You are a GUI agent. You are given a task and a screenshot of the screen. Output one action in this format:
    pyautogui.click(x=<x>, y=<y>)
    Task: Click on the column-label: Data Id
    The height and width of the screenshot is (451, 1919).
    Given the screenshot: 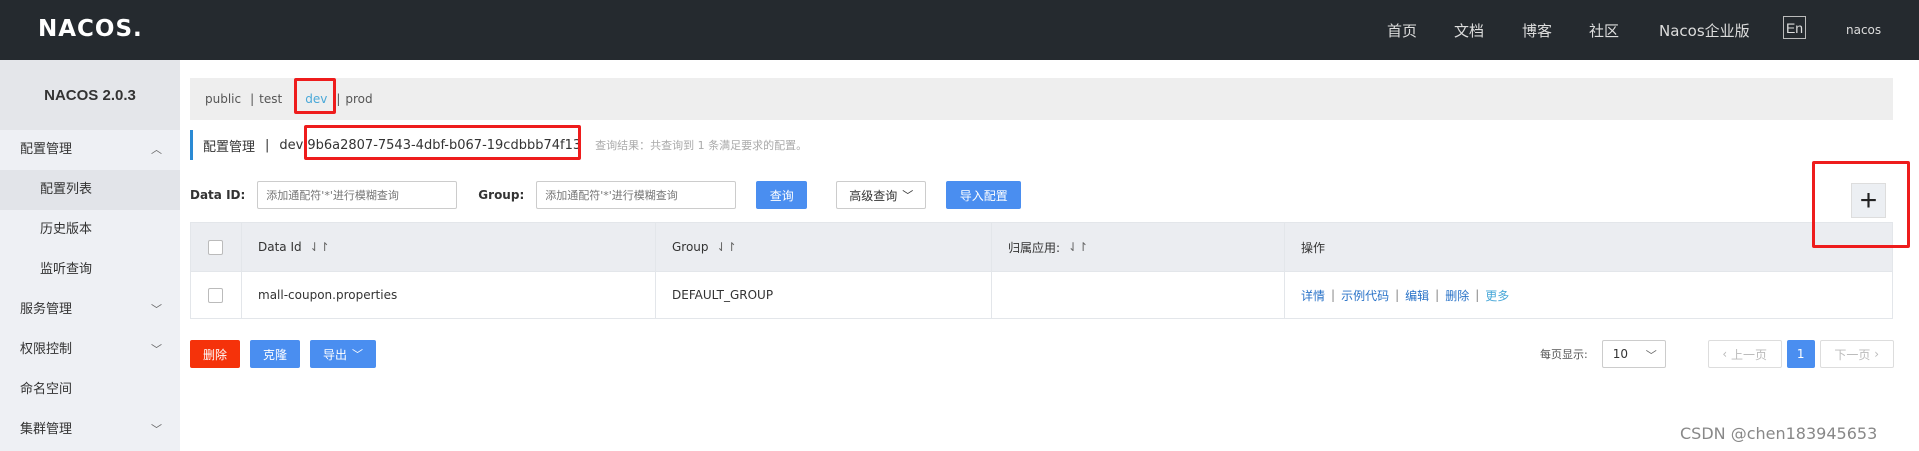 What is the action you would take?
    pyautogui.click(x=280, y=247)
    